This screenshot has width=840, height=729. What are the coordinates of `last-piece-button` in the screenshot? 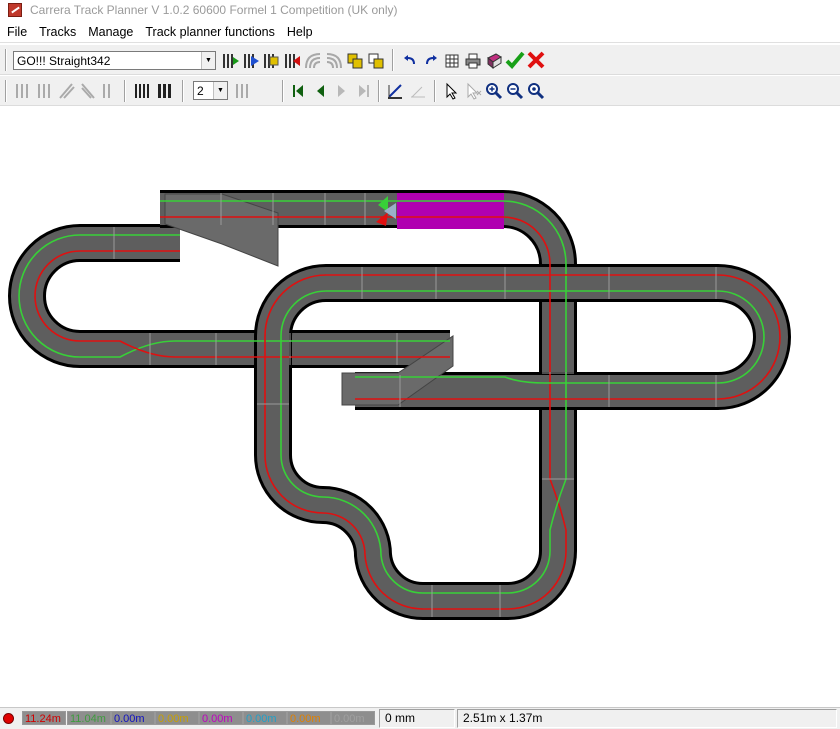 It's located at (364, 91).